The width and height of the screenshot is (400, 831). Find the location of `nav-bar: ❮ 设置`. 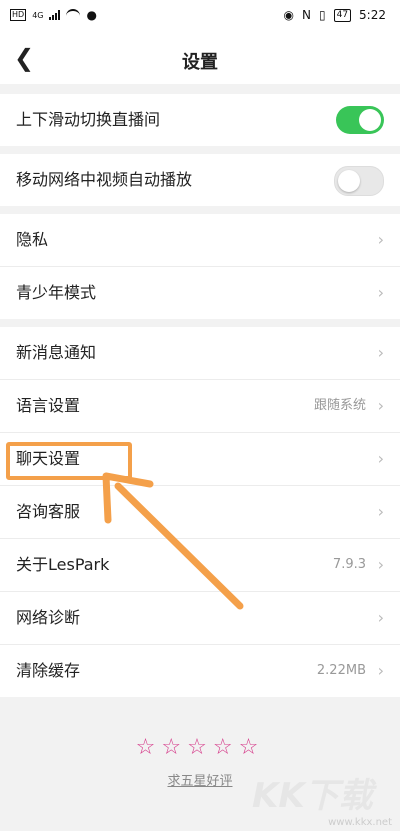

nav-bar: ❮ 设置 is located at coordinates (200, 59).